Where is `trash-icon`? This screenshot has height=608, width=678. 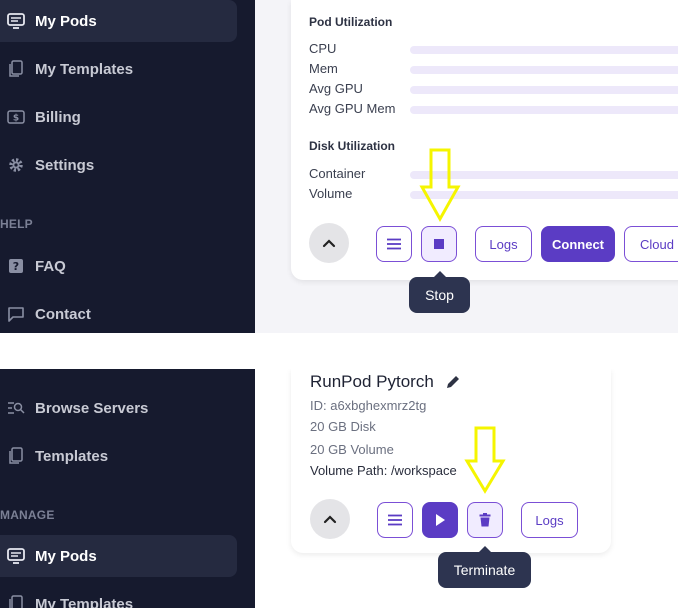
trash-icon is located at coordinates (485, 520).